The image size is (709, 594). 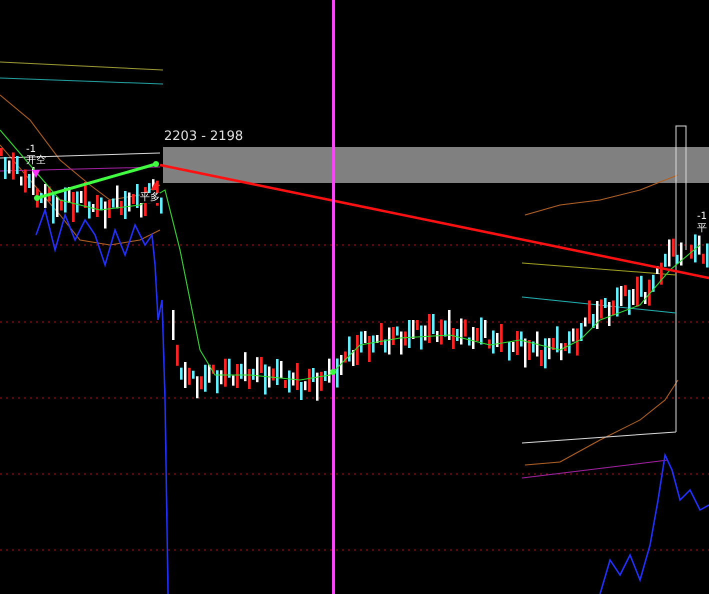 What do you see at coordinates (333, 372) in the screenshot?
I see `cursor-point` at bounding box center [333, 372].